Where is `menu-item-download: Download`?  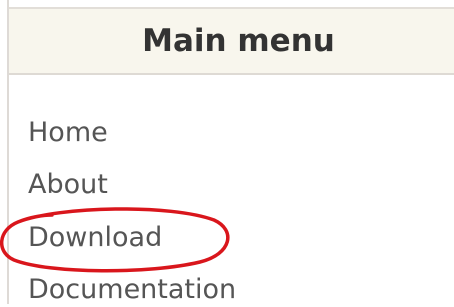
menu-item-download: Download is located at coordinates (95, 238).